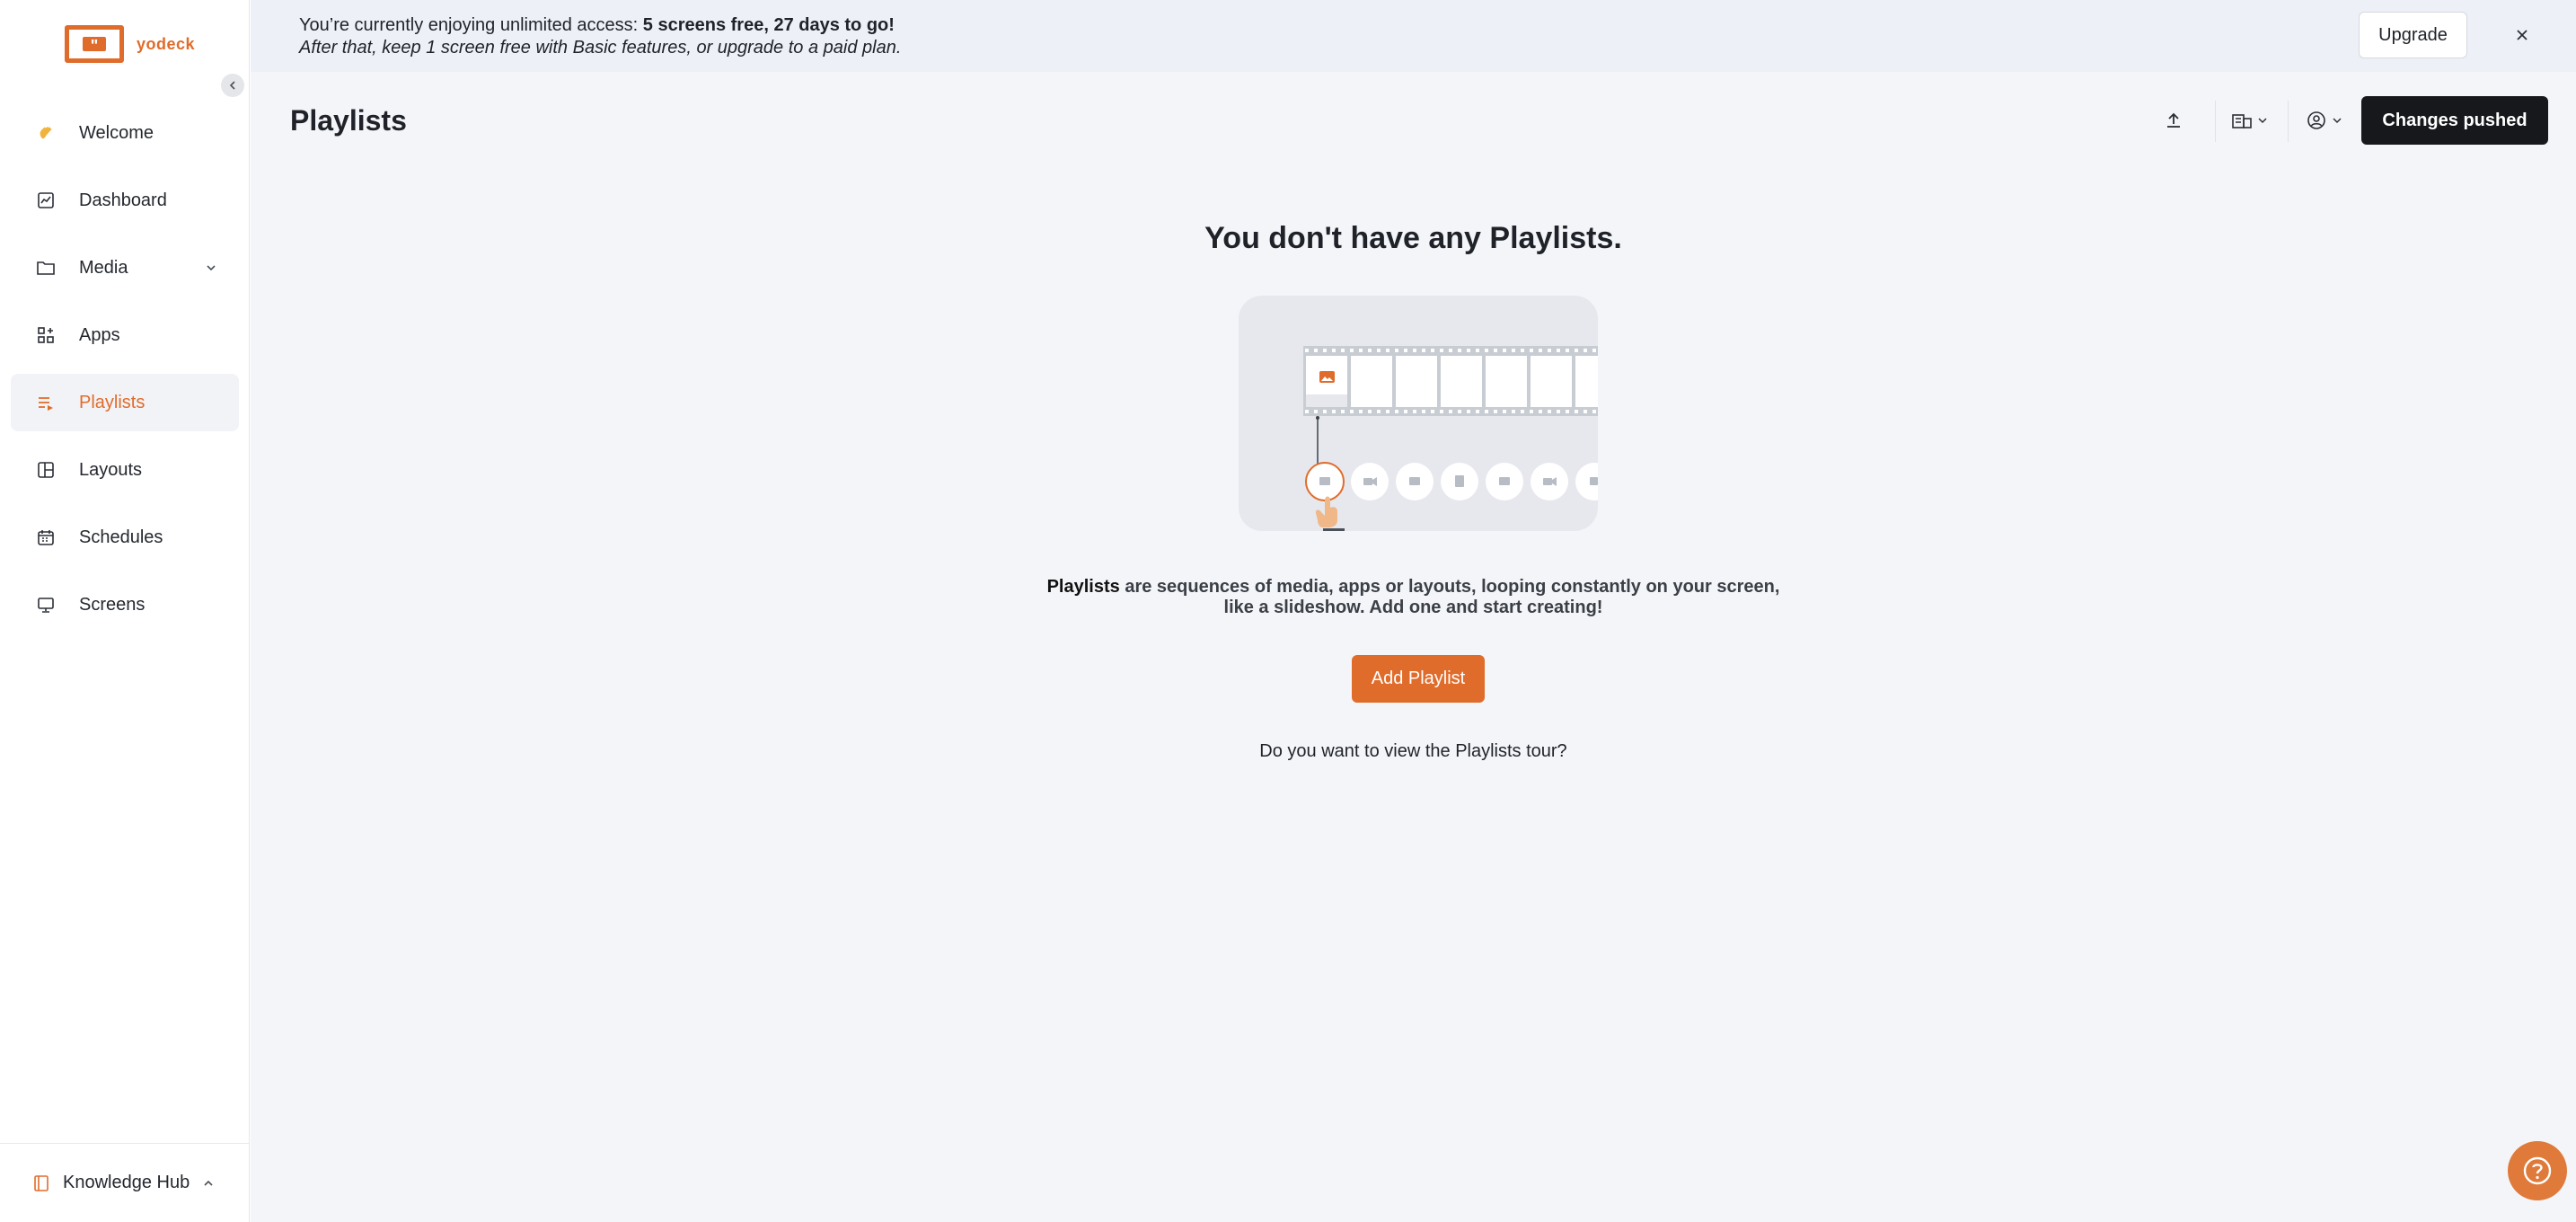 The width and height of the screenshot is (2576, 1222). I want to click on sidebar-item-media: Media, so click(125, 268).